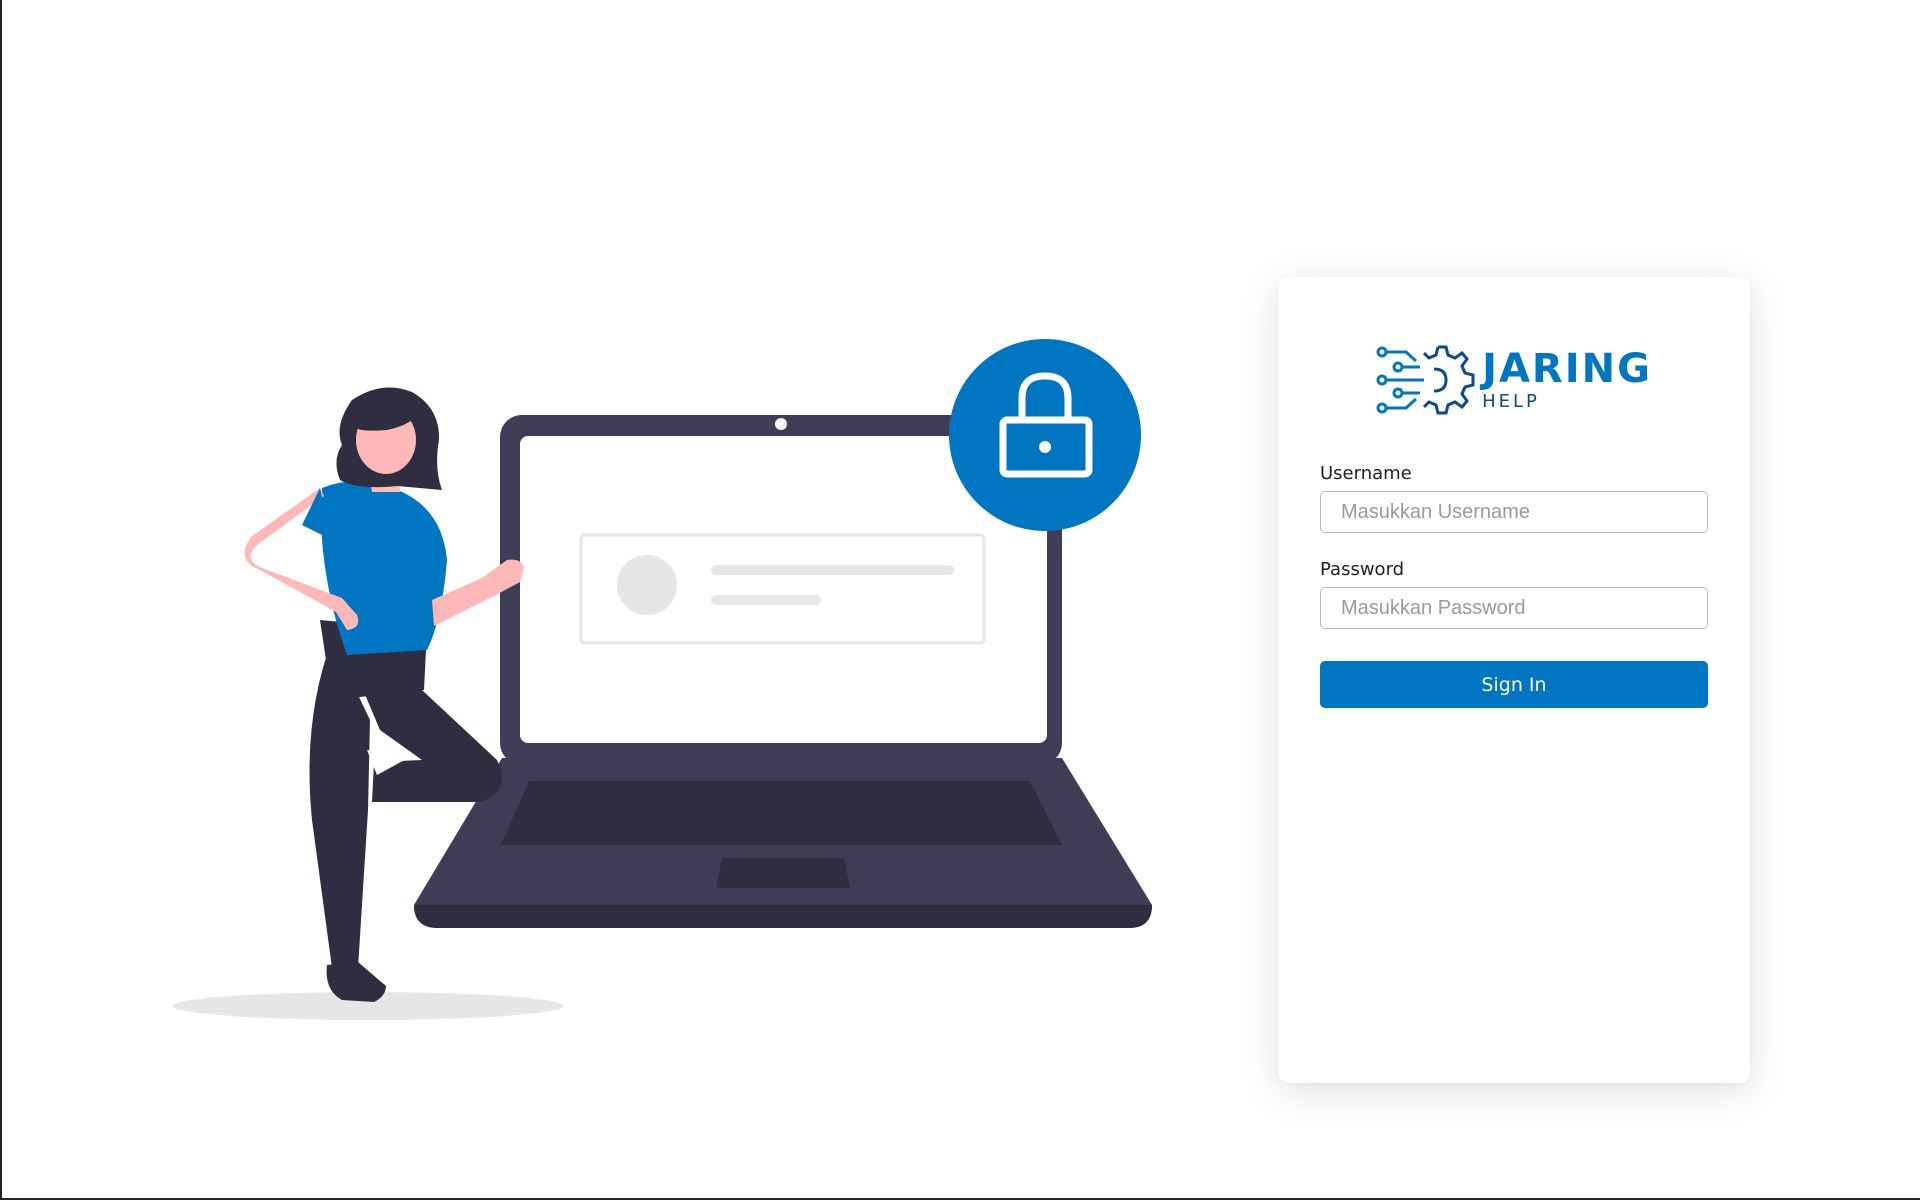 The width and height of the screenshot is (1920, 1200). Describe the element at coordinates (1567, 369) in the screenshot. I see `brand-name: JARING` at that location.